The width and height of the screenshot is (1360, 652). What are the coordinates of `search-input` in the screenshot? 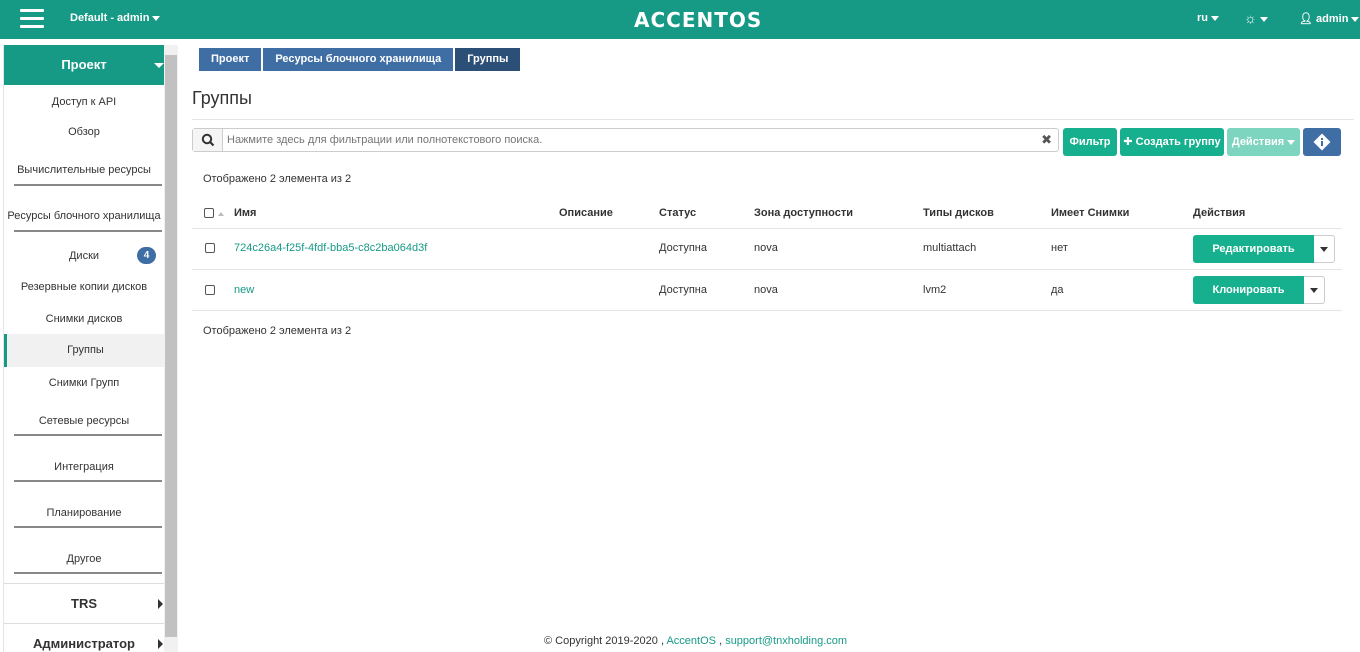 It's located at (627, 140).